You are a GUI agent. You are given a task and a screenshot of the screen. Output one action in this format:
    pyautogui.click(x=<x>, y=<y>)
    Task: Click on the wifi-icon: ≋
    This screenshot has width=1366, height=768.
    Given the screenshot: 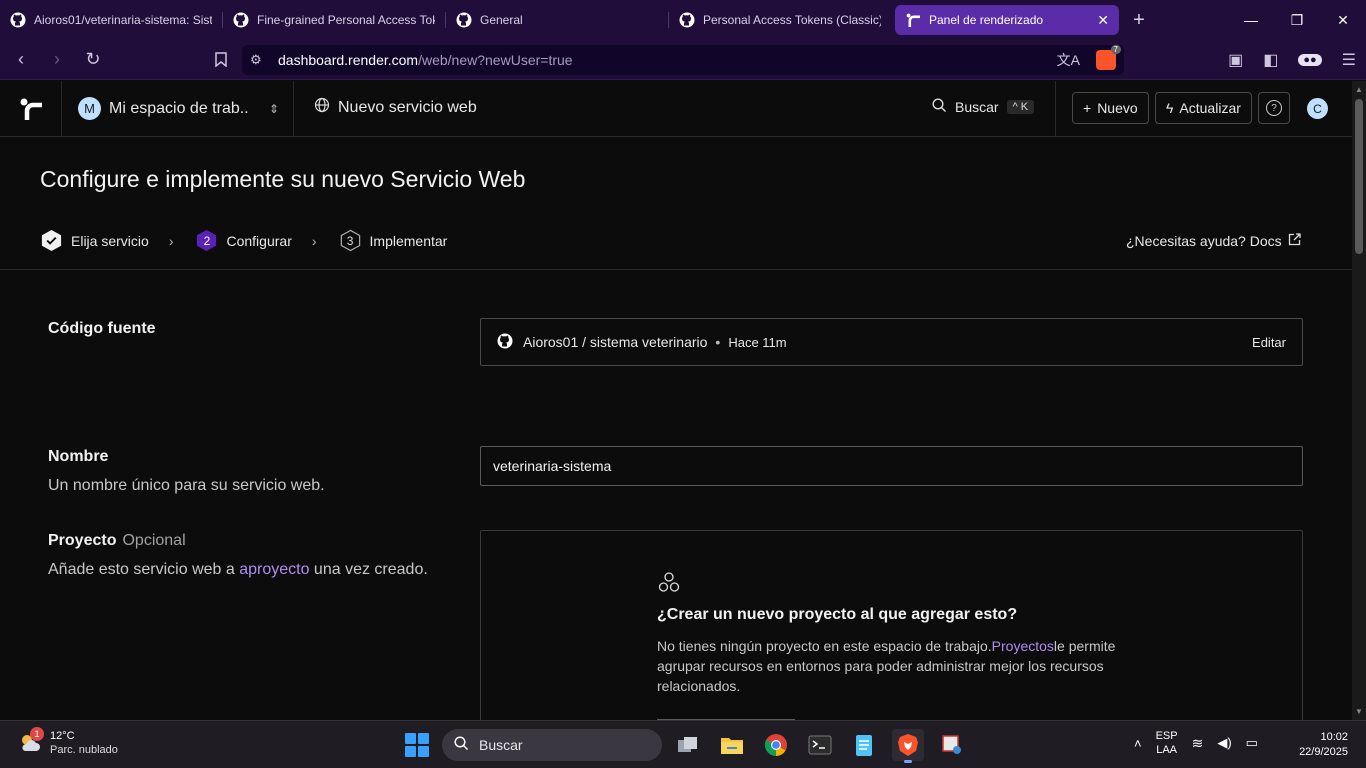 What is the action you would take?
    pyautogui.click(x=1198, y=743)
    